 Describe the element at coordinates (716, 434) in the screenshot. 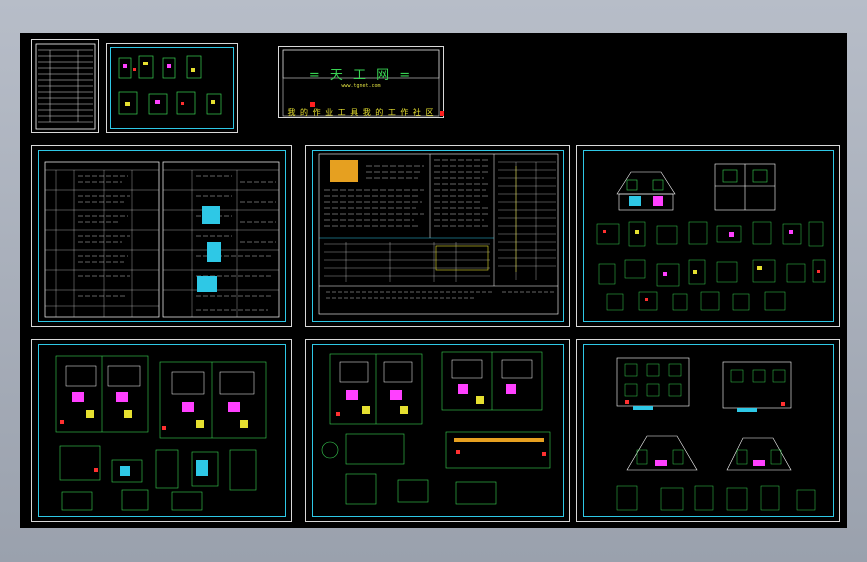

I see `elevations-drawing` at that location.